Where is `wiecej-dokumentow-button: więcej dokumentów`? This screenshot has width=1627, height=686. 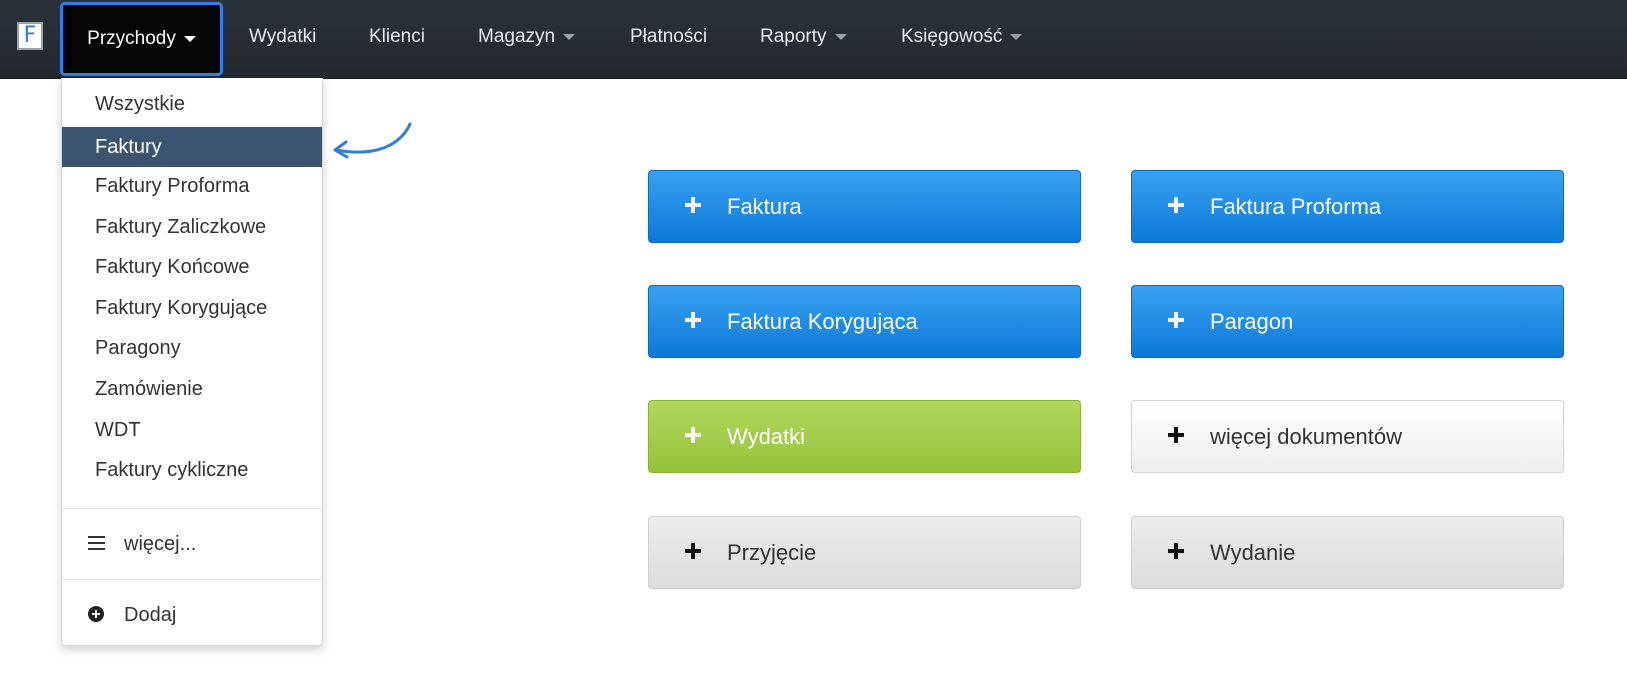
wiecej-dokumentow-button: więcej dokumentów is located at coordinates (1347, 436).